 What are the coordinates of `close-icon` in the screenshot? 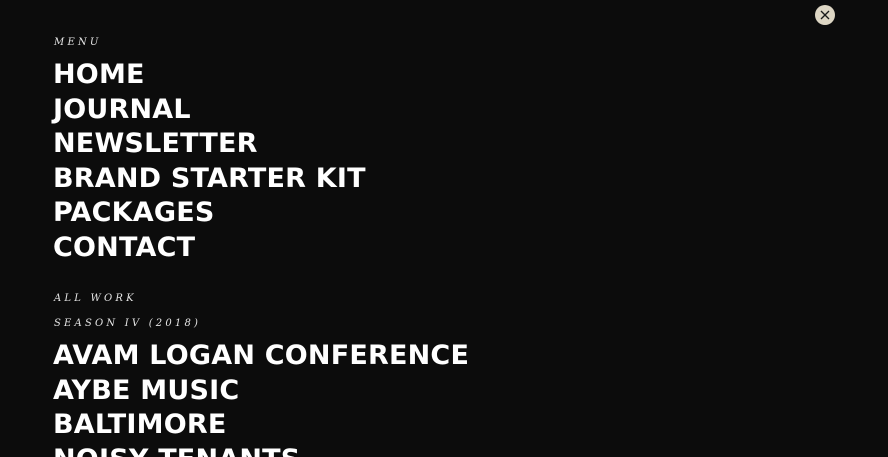 It's located at (825, 15).